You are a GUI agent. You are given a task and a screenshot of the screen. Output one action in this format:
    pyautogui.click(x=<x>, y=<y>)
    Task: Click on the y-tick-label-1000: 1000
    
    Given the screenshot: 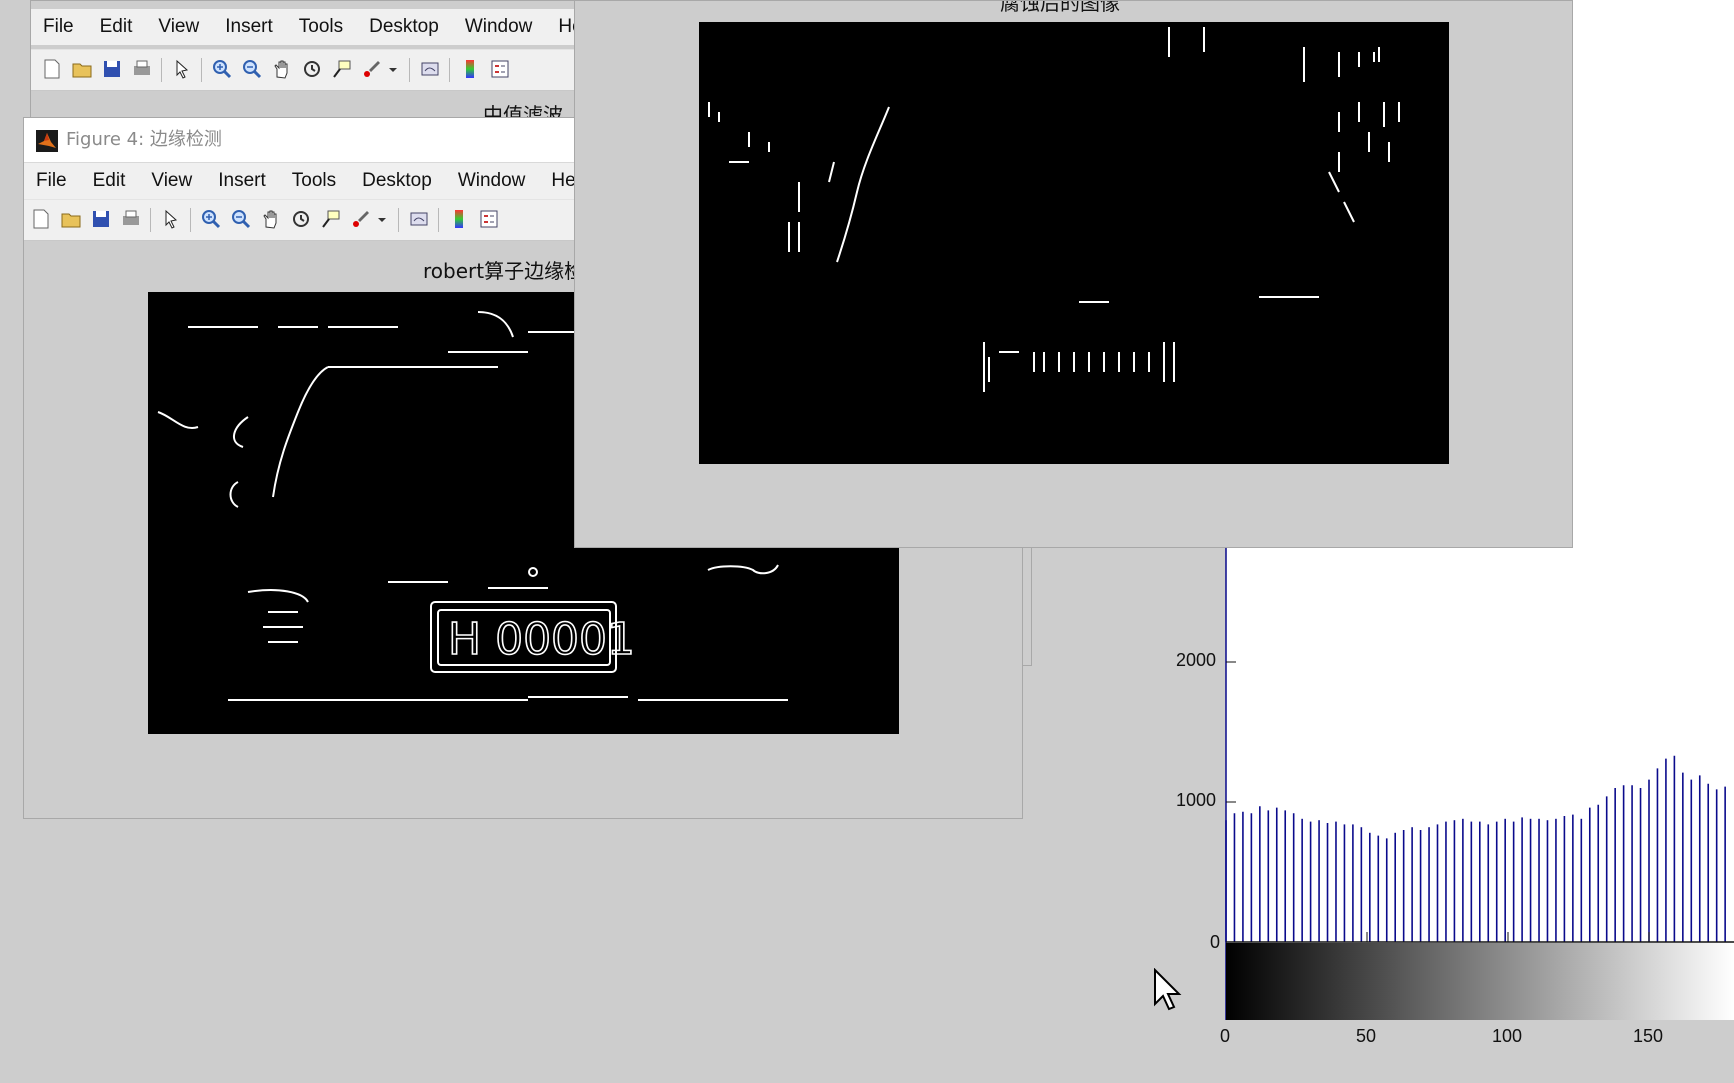 What is the action you would take?
    pyautogui.click(x=1196, y=800)
    